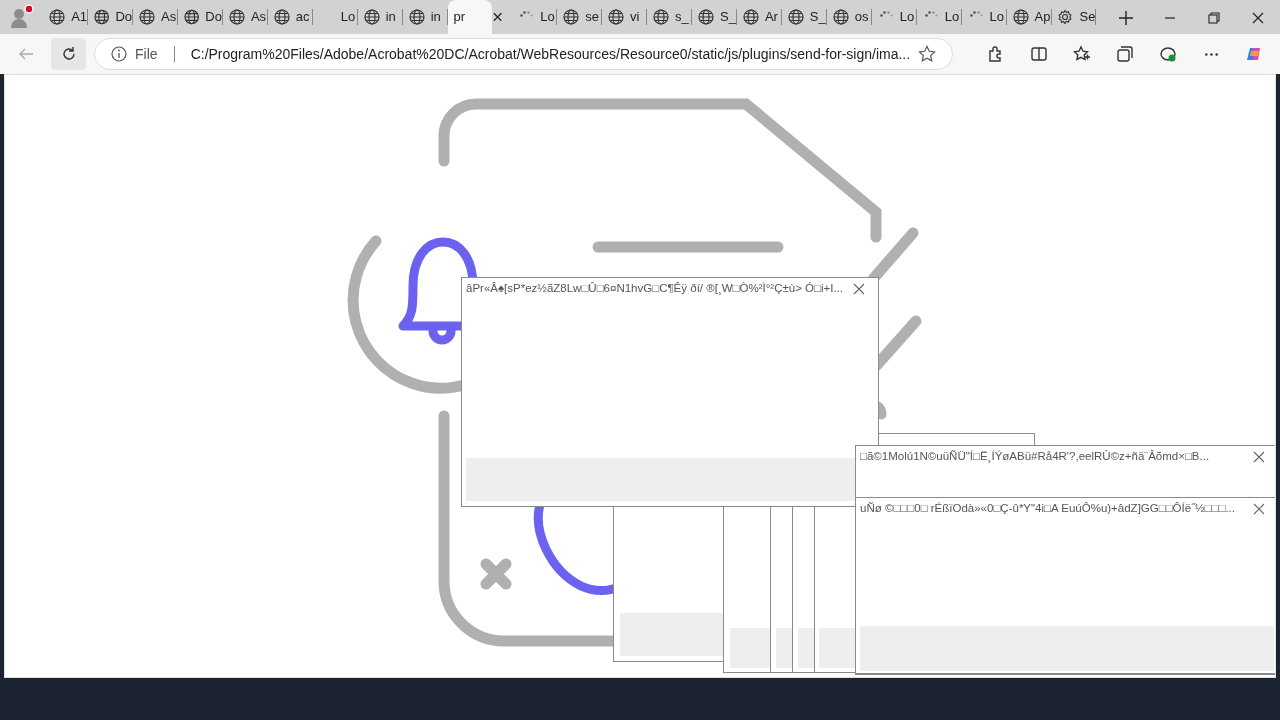  Describe the element at coordinates (119, 54) in the screenshot. I see `info-icon` at that location.